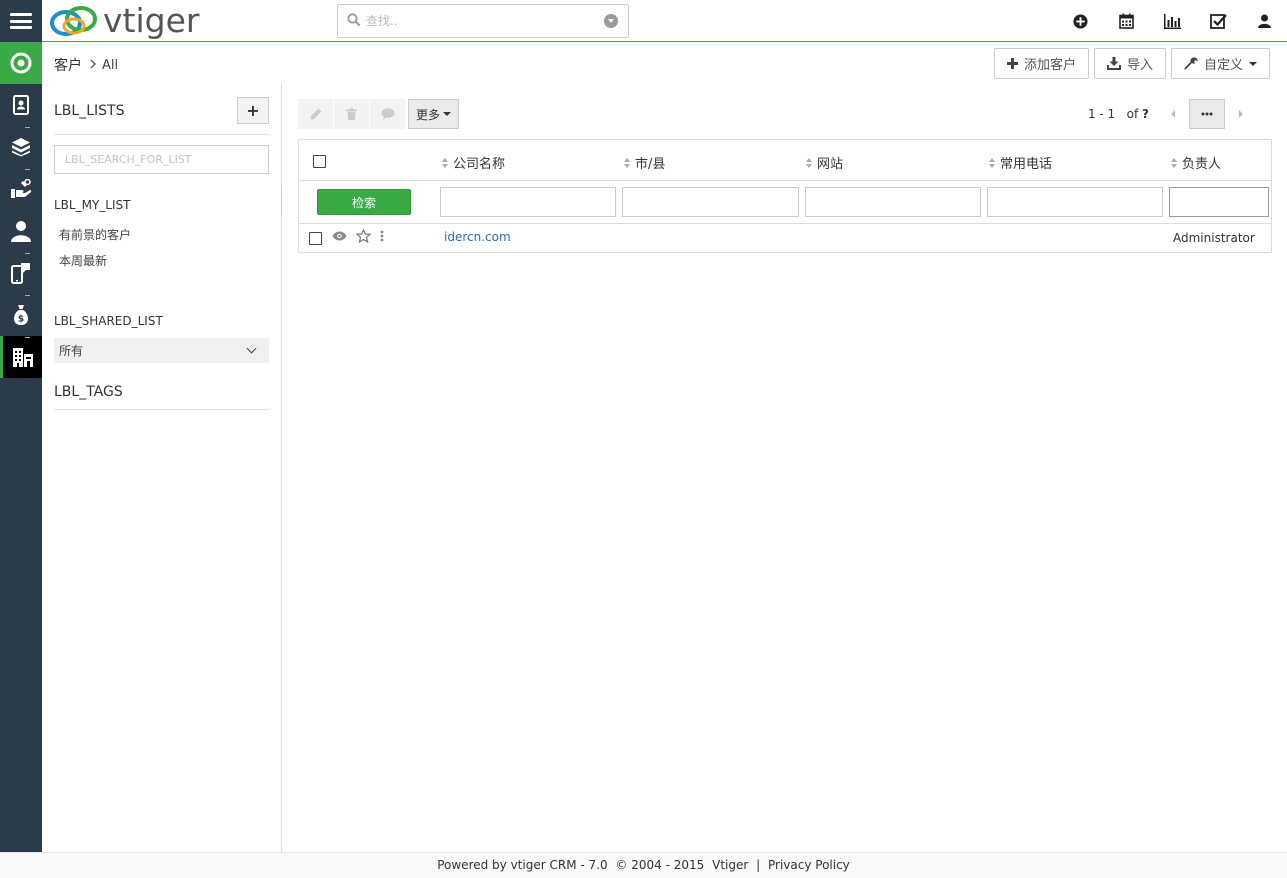  I want to click on phone-filter-input, so click(1075, 202).